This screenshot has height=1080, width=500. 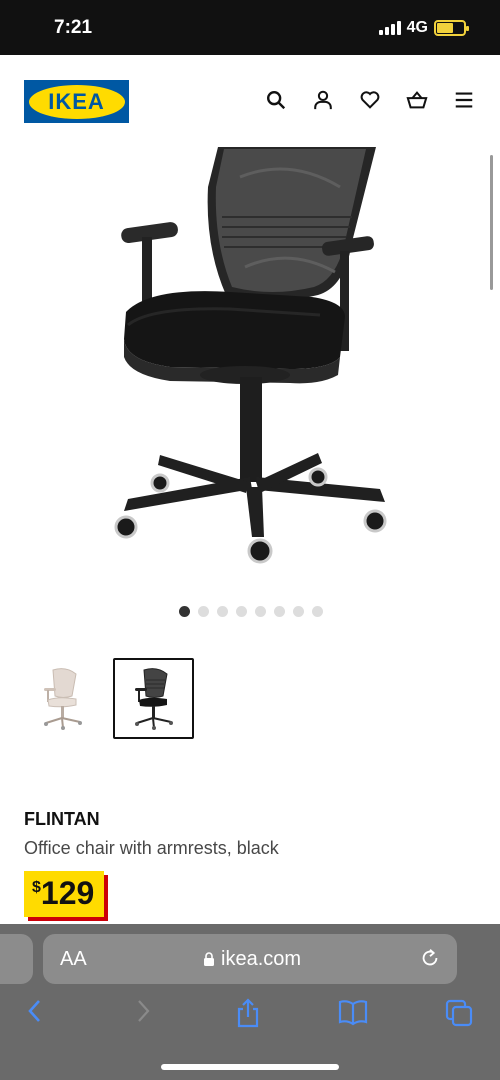 I want to click on forward-icon, so click(x=143, y=1011).